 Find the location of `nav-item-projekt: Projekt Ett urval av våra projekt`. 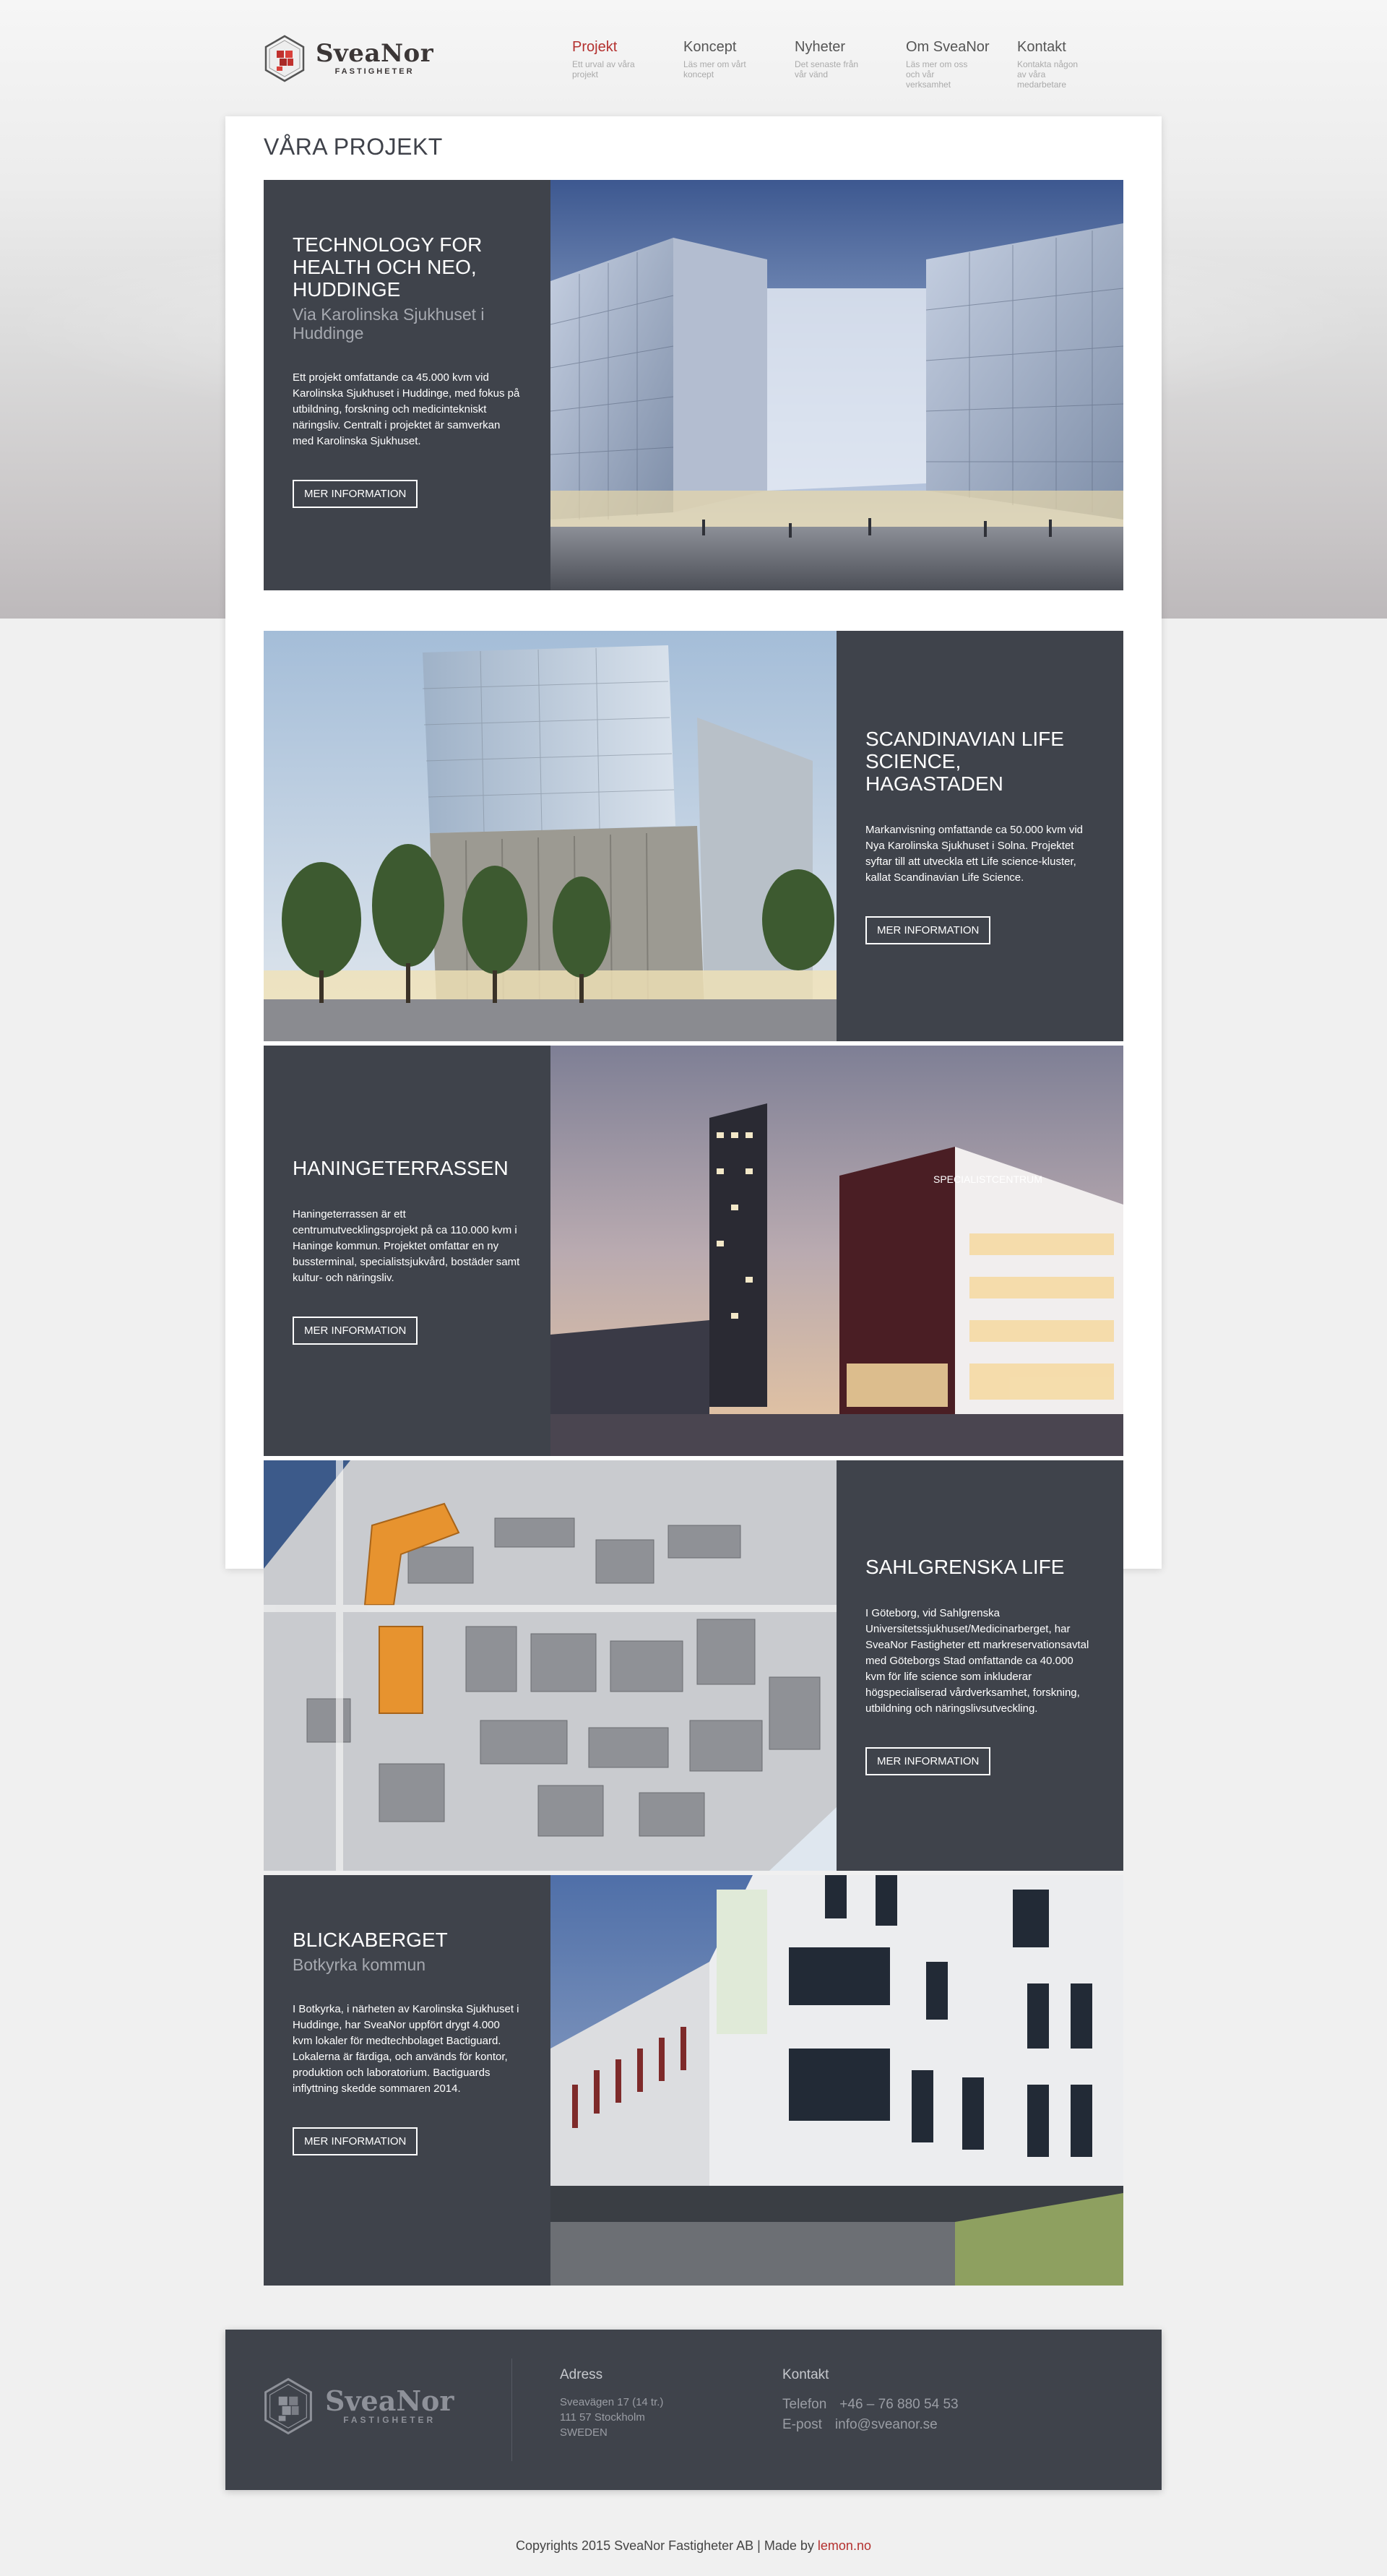

nav-item-projekt: Projekt Ett urval av våra projekt is located at coordinates (627, 64).